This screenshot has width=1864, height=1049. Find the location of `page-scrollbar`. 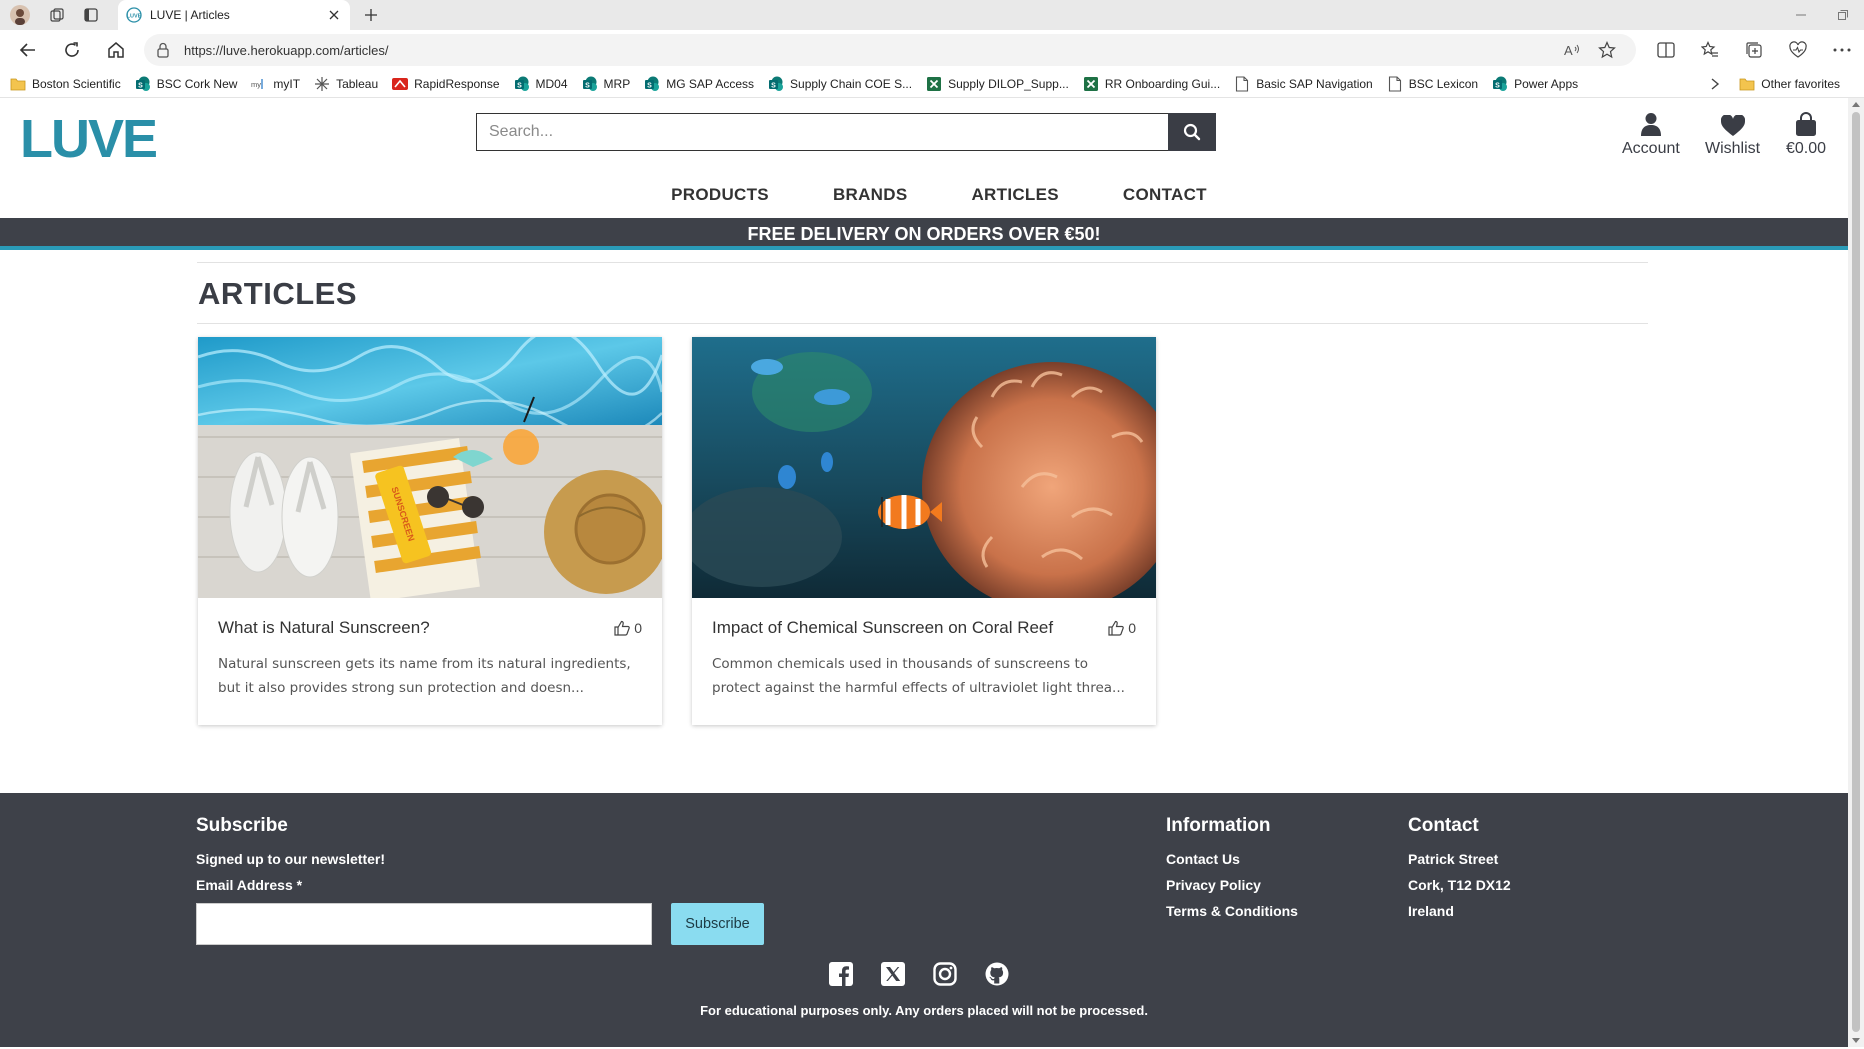

page-scrollbar is located at coordinates (1856, 572).